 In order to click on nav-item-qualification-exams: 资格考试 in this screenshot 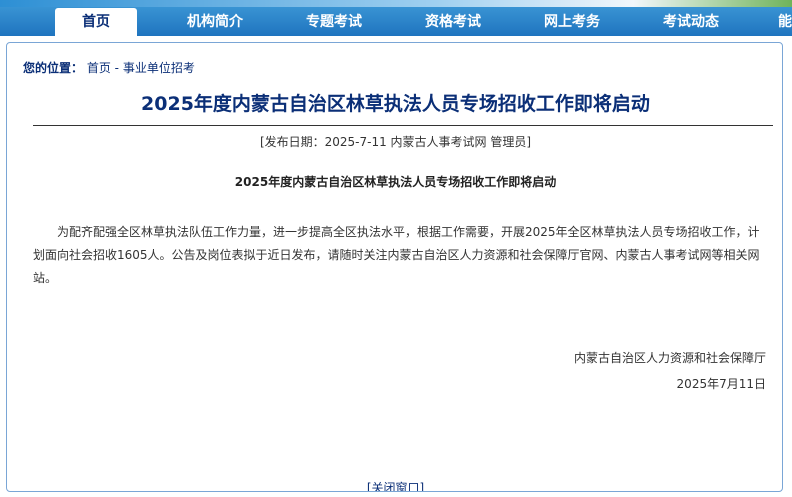, I will do `click(453, 22)`.